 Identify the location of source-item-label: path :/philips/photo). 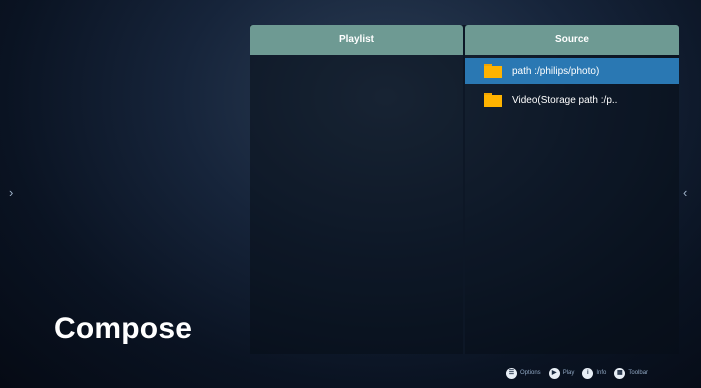
(556, 71).